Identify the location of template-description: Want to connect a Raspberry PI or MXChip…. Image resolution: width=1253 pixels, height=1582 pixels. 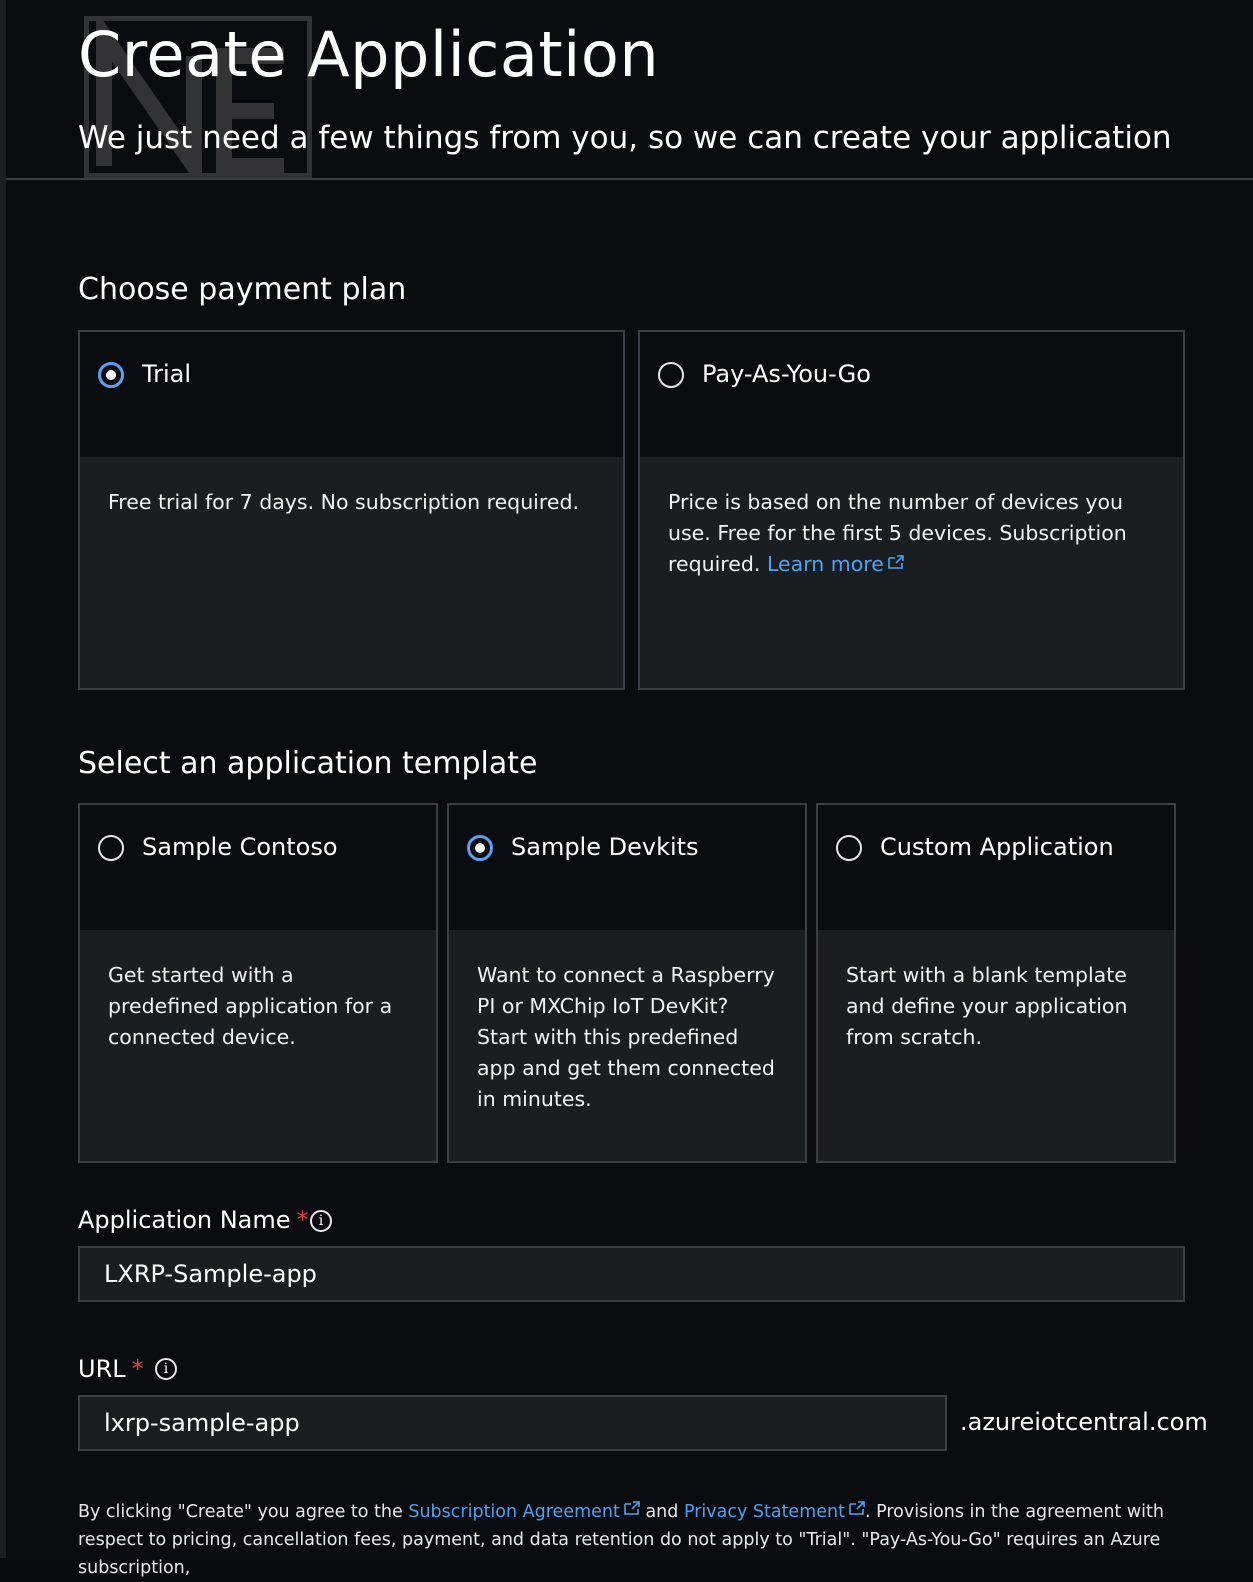
(627, 1045).